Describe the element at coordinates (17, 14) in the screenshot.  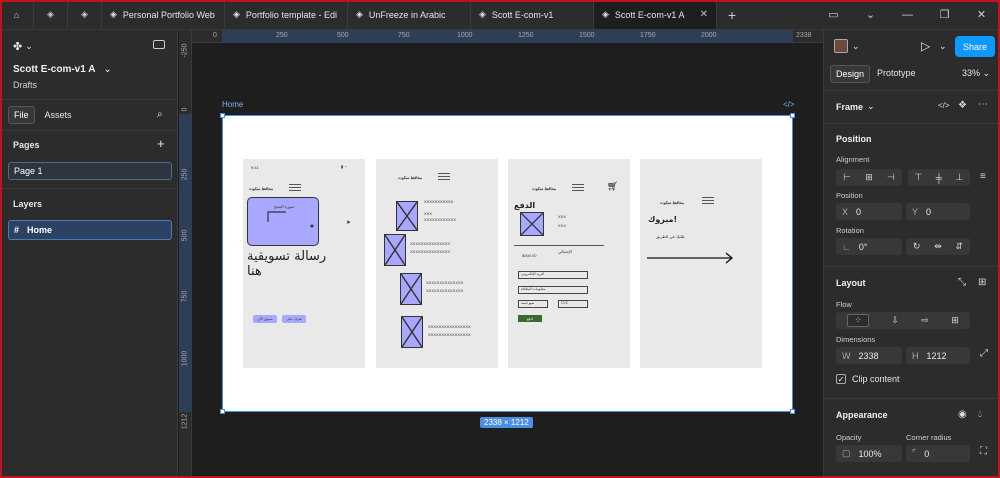
I see `home-icon: ⌂` at that location.